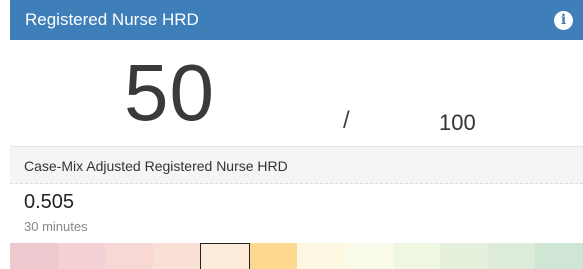 The image size is (583, 269). Describe the element at coordinates (156, 166) in the screenshot. I see `metric-label: Case-Mix Adjusted Registered Nurse HRD` at that location.